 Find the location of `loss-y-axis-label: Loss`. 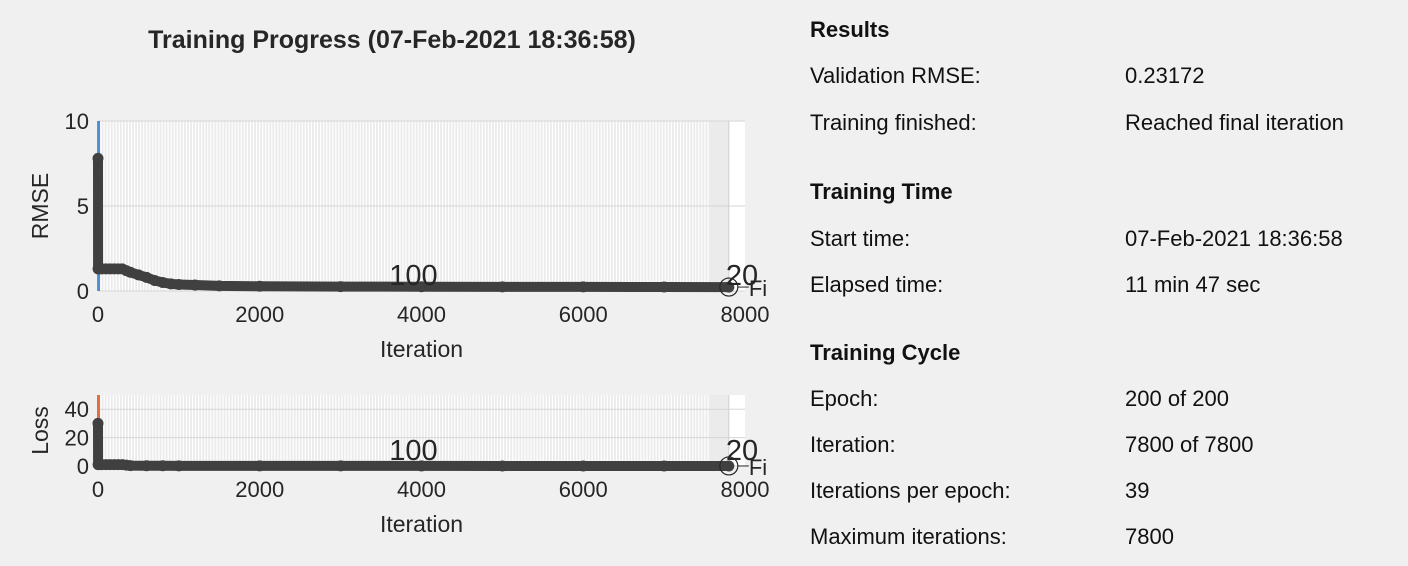

loss-y-axis-label: Loss is located at coordinates (40, 430).